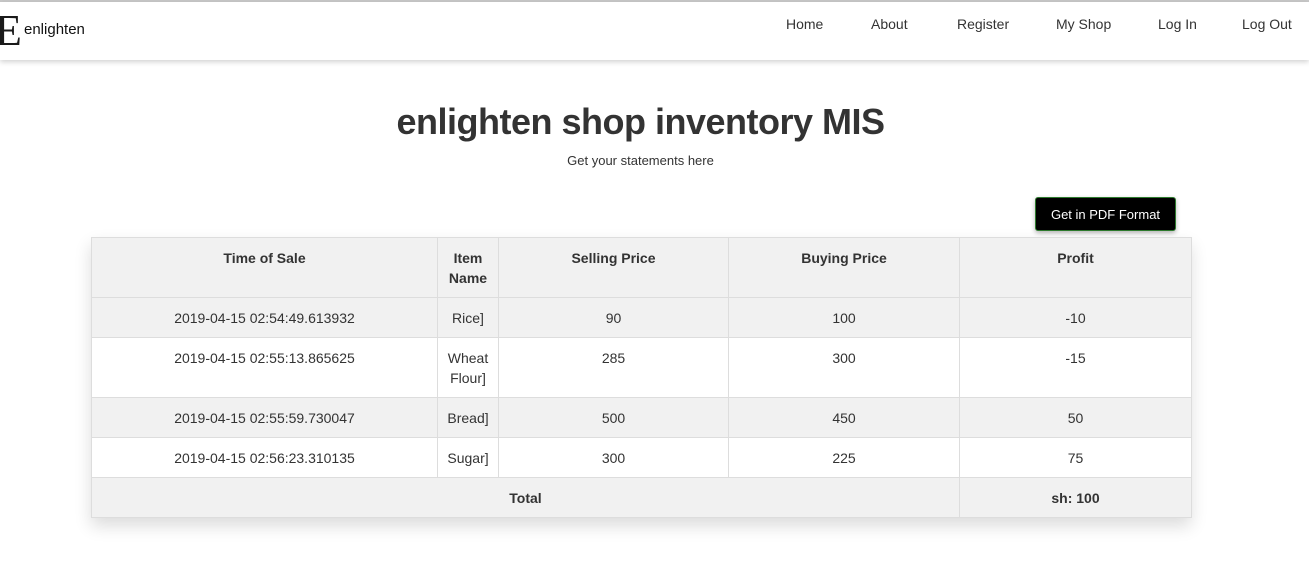 Image resolution: width=1309 pixels, height=580 pixels. I want to click on column-header-profit: Profit, so click(1075, 267).